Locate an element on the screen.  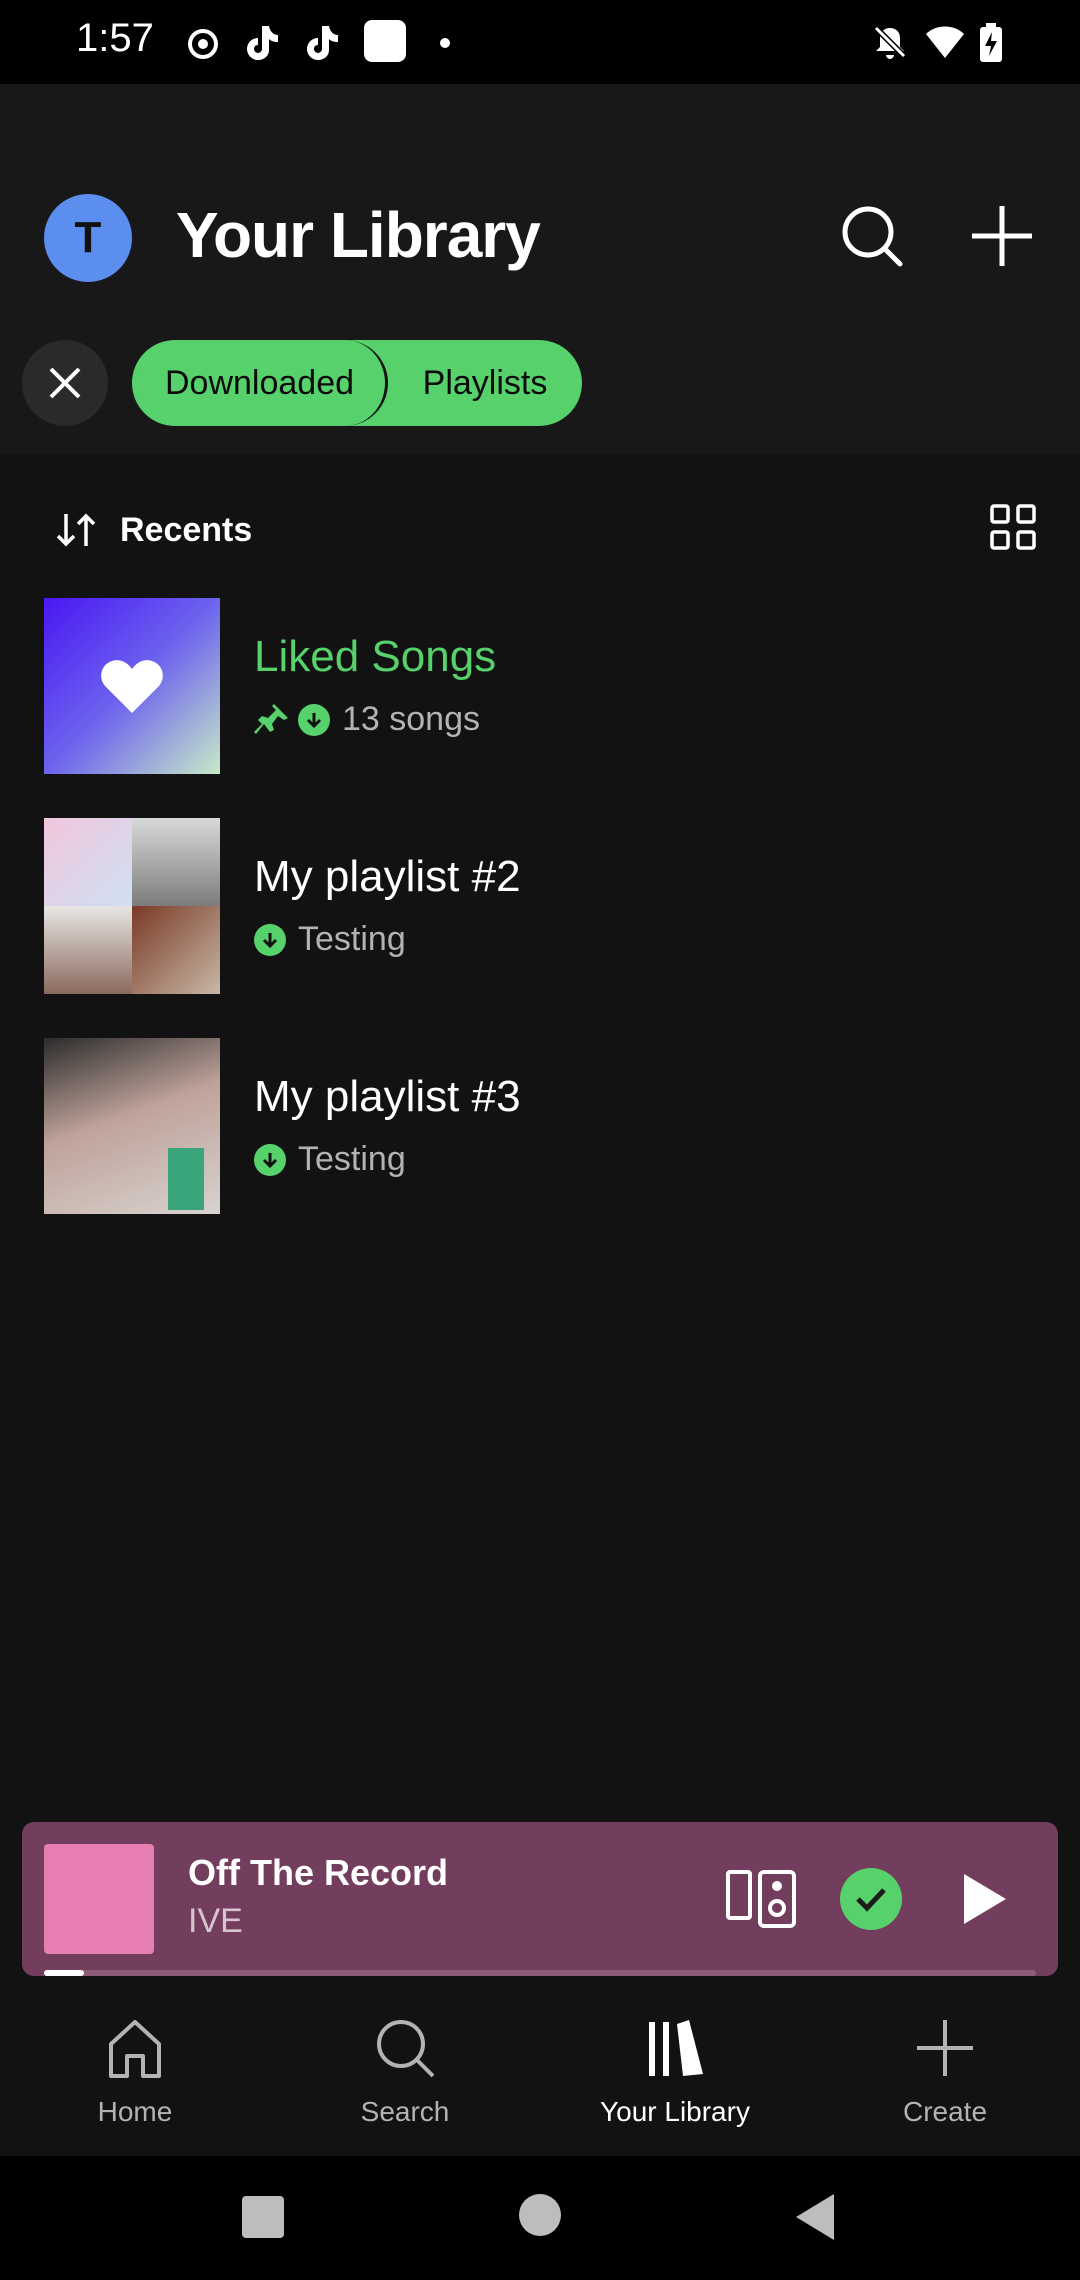
liked-songs-cover is located at coordinates (132, 686).